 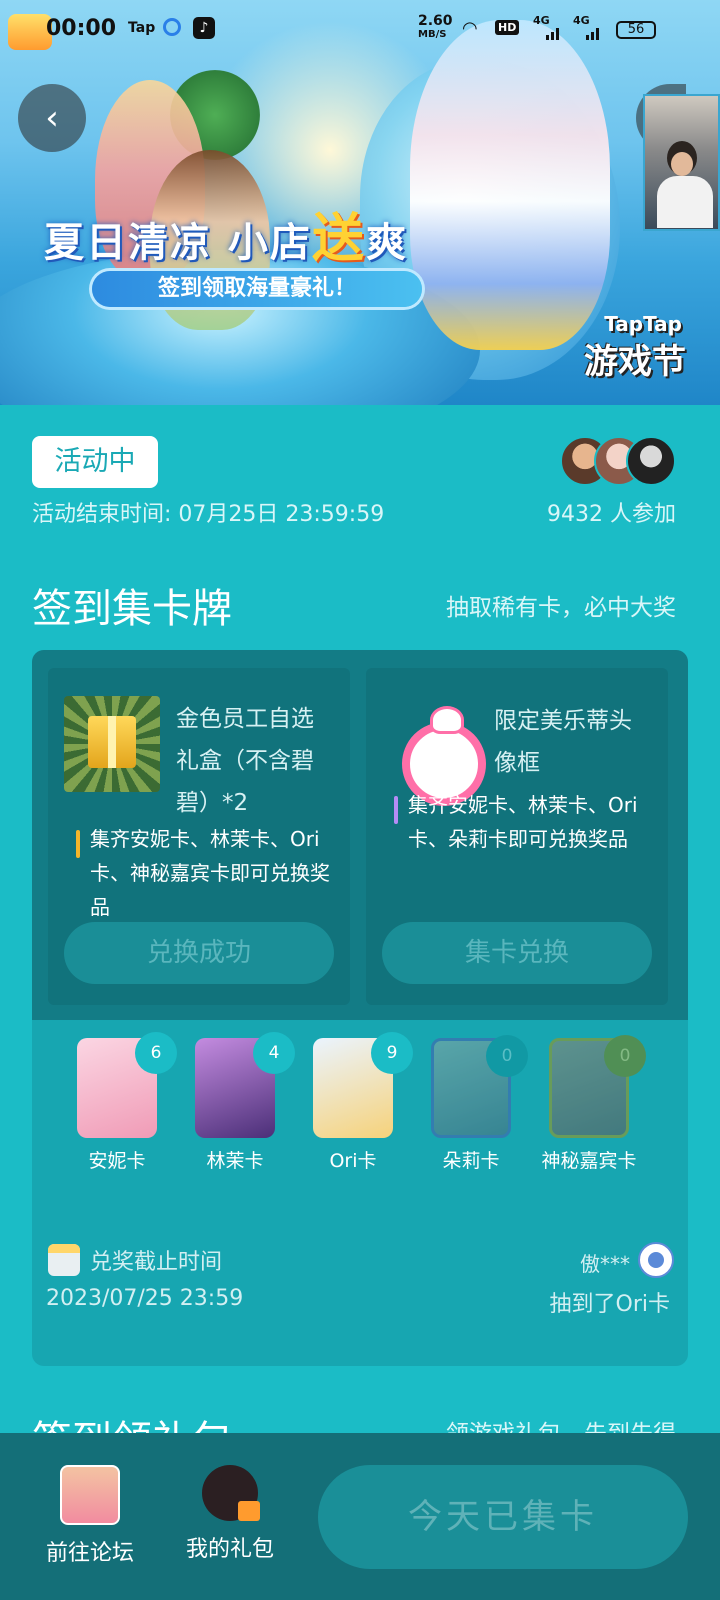 What do you see at coordinates (90, 1495) in the screenshot?
I see `forum-icon` at bounding box center [90, 1495].